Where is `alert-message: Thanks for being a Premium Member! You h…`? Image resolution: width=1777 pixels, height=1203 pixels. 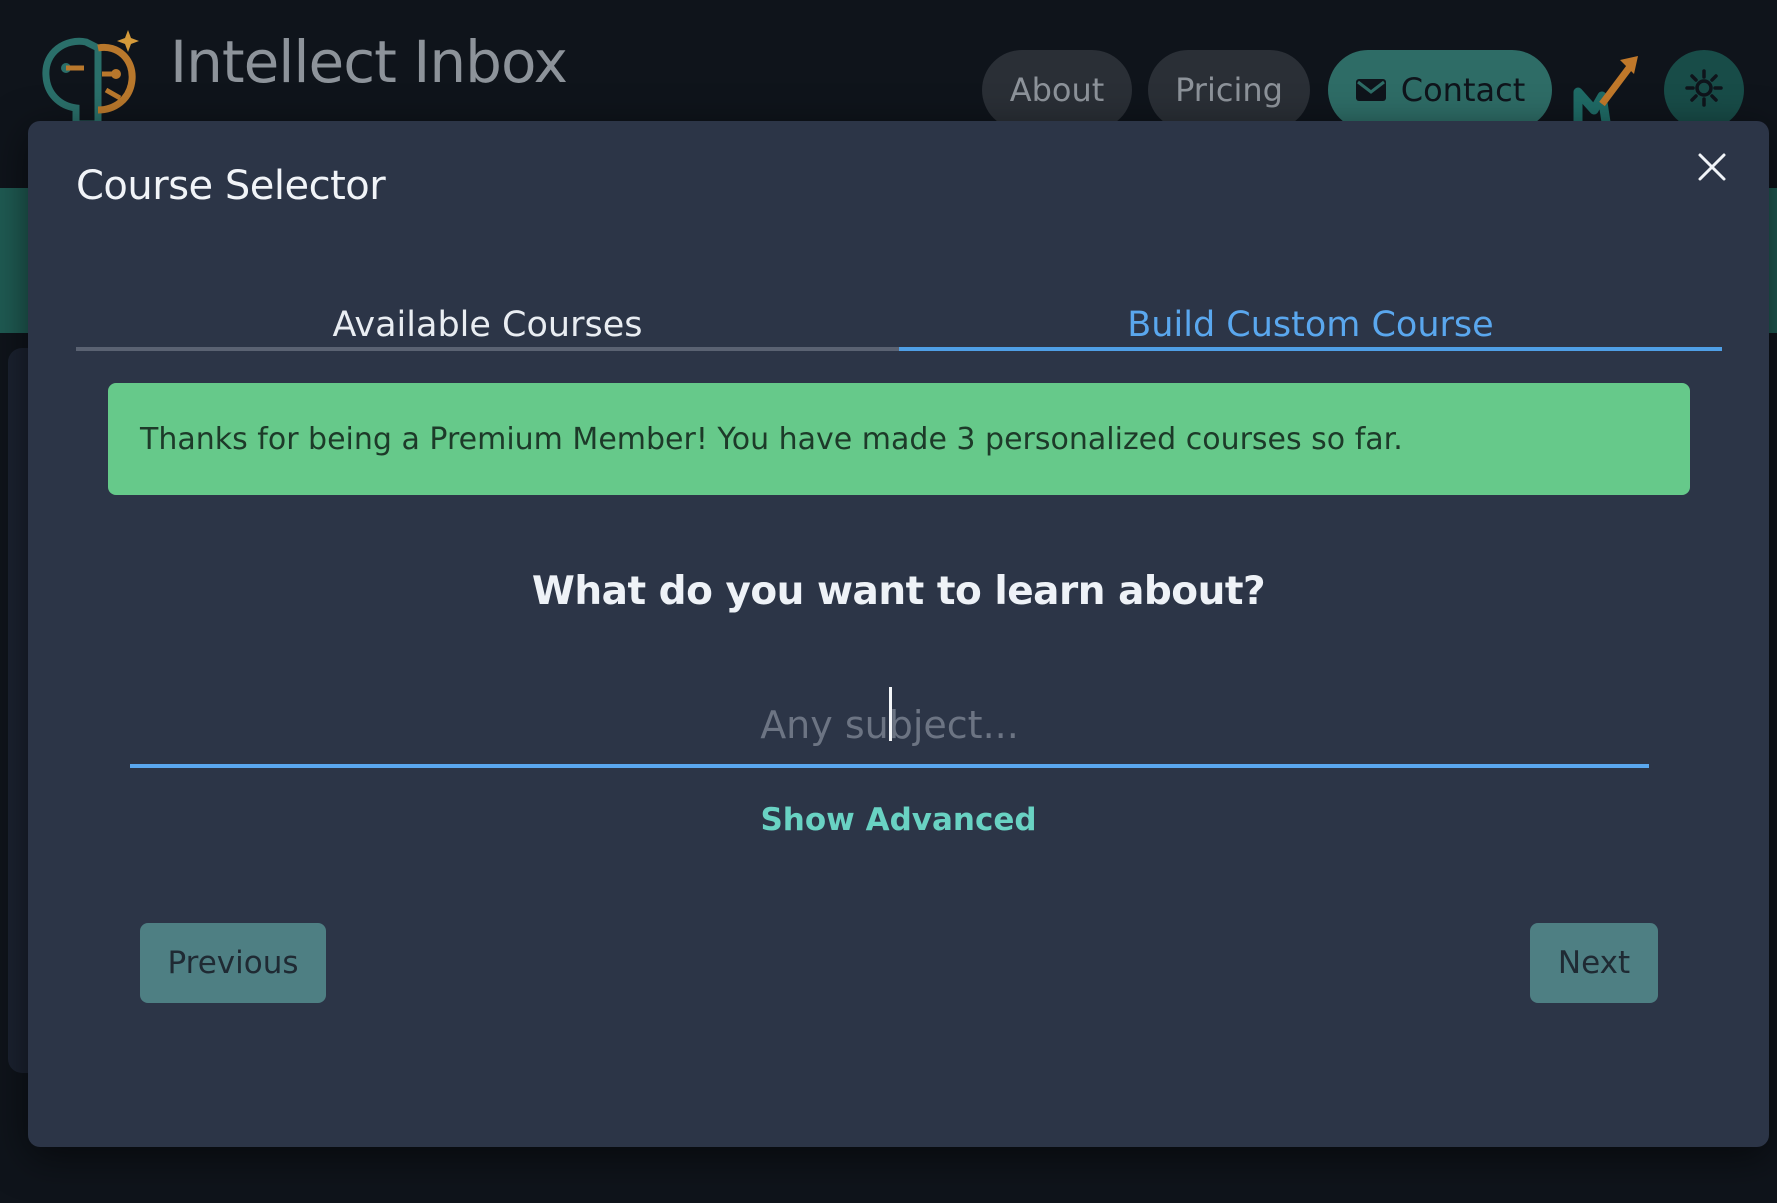 alert-message: Thanks for being a Premium Member! You h… is located at coordinates (771, 439).